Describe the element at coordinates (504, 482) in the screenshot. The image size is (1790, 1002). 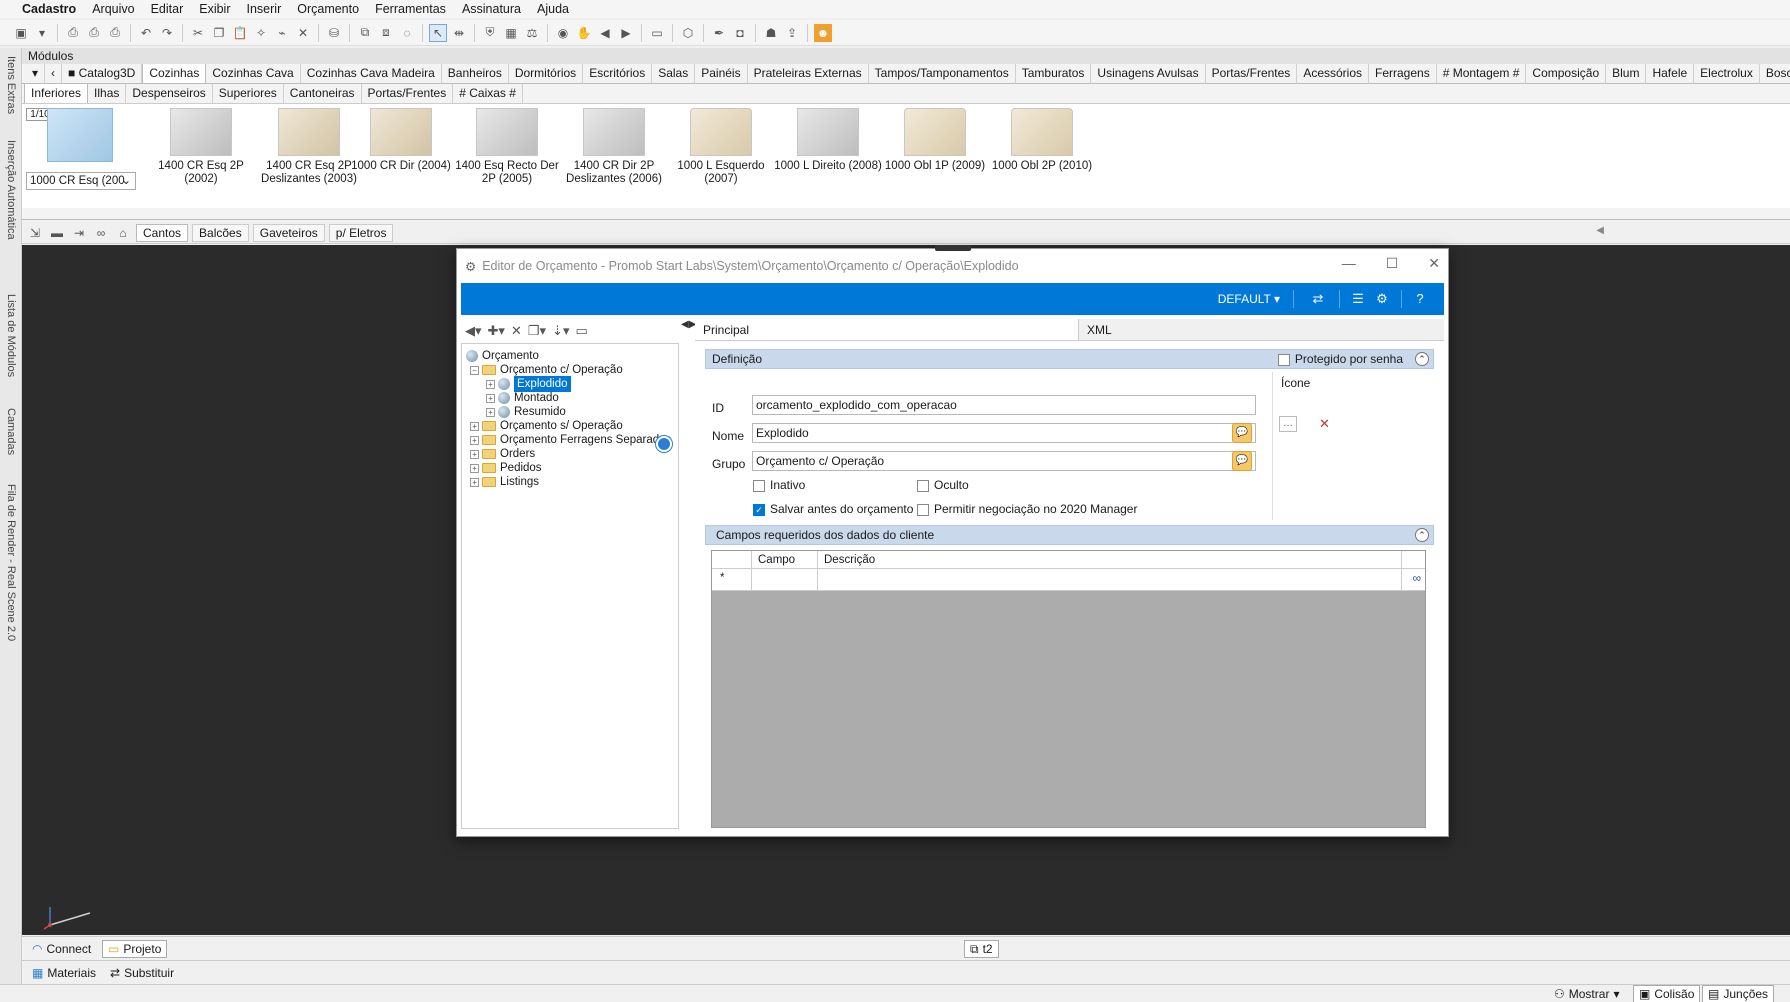
I see `tree-node-listings: + Listings` at that location.